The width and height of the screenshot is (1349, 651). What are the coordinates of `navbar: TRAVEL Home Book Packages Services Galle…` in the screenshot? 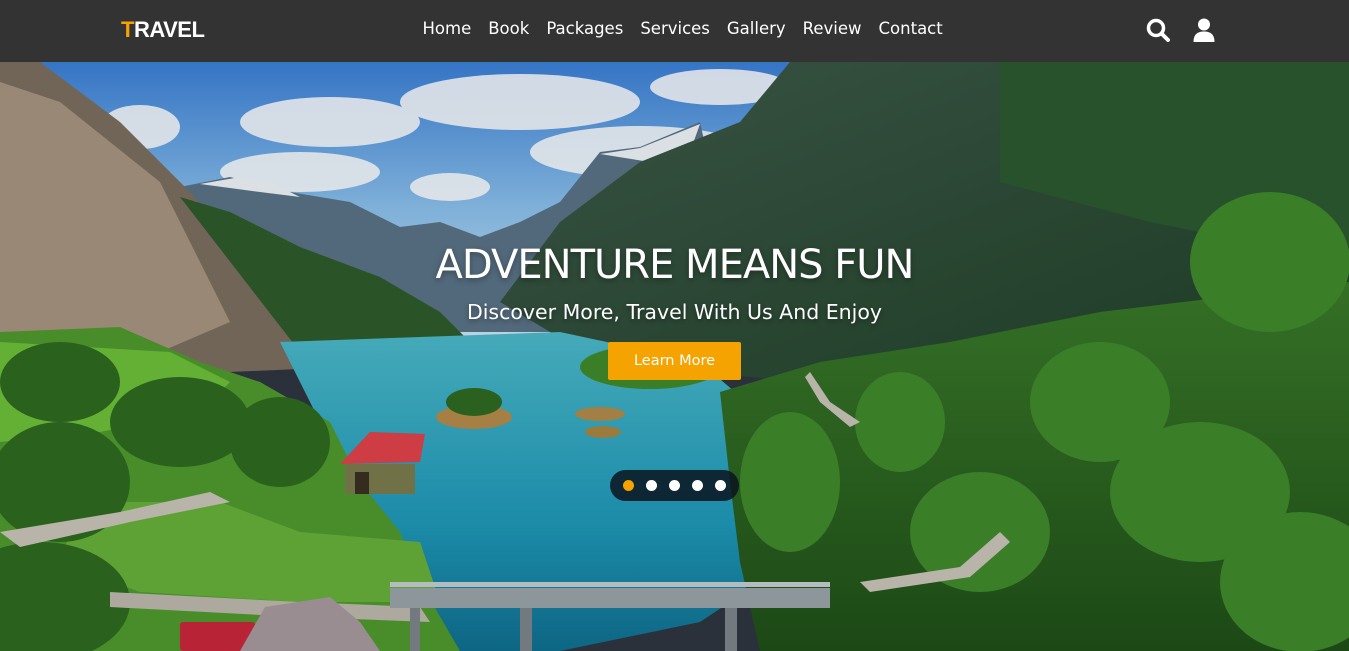 It's located at (674, 31).